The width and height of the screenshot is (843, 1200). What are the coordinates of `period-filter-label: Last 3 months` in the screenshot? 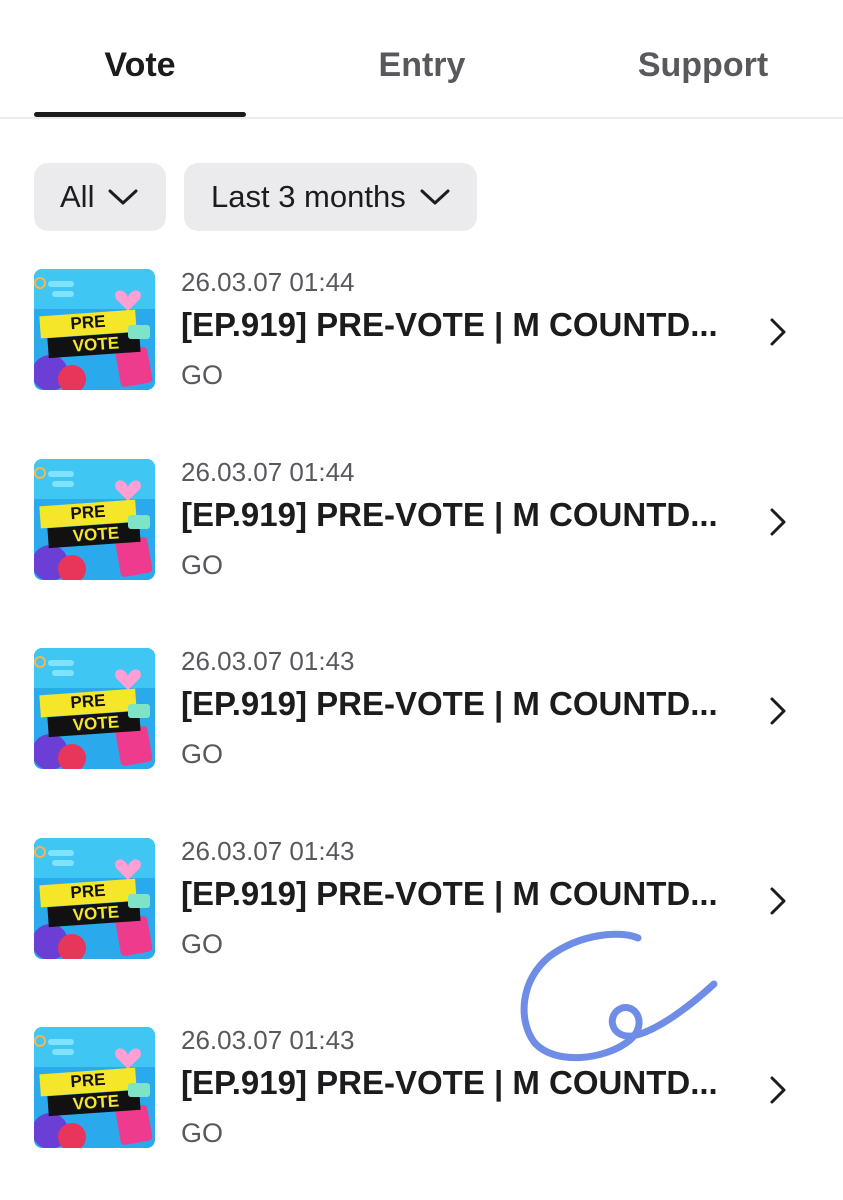 It's located at (308, 196).